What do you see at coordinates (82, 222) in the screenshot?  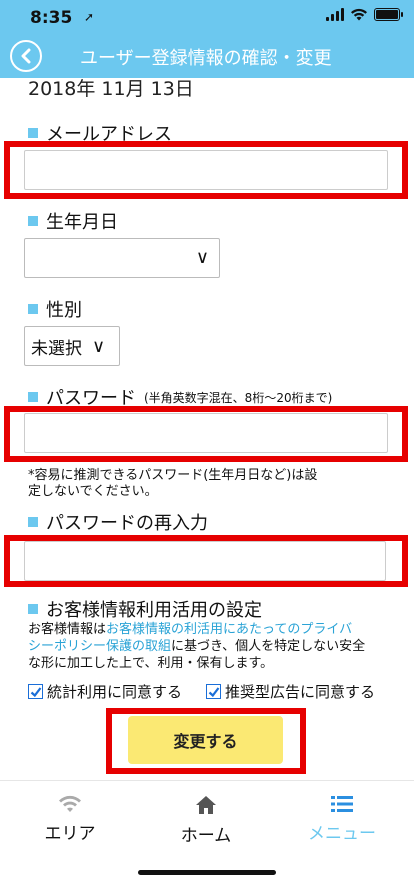 I see `birthday-label-text: 生年月日` at bounding box center [82, 222].